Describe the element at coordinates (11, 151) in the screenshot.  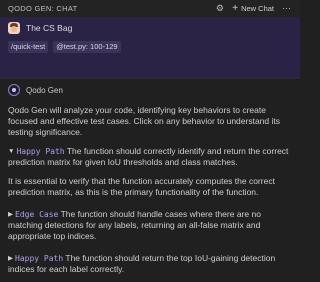
I see `triangle-down-icon: ▼` at that location.